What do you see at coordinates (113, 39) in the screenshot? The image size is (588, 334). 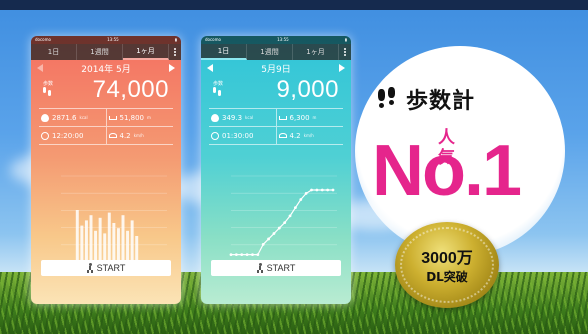 I see `status-time: 13:55` at bounding box center [113, 39].